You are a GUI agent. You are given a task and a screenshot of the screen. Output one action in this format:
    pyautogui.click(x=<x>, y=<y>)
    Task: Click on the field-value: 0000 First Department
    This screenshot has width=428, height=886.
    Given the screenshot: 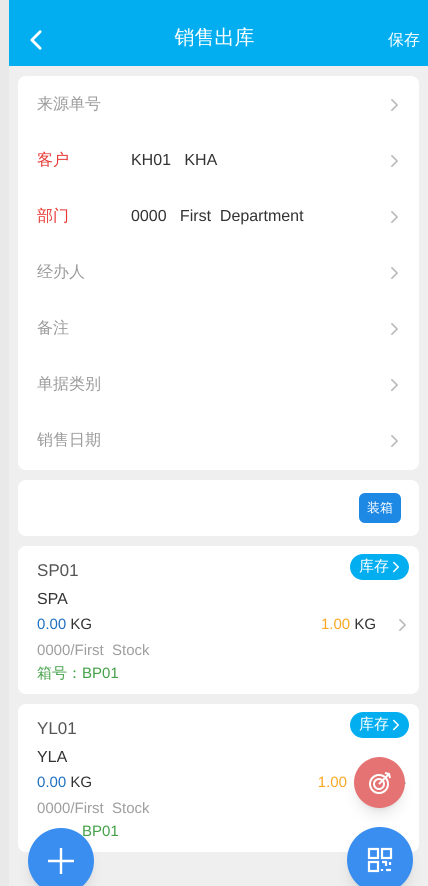 What is the action you would take?
    pyautogui.click(x=217, y=216)
    